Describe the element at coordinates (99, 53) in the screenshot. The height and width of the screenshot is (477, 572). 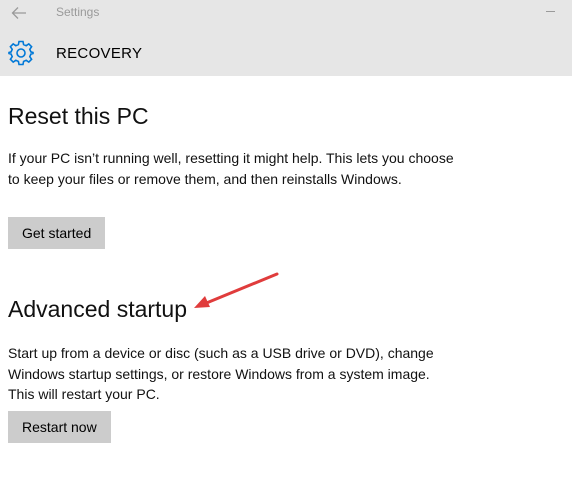
I see `page-title: RECOVERY` at that location.